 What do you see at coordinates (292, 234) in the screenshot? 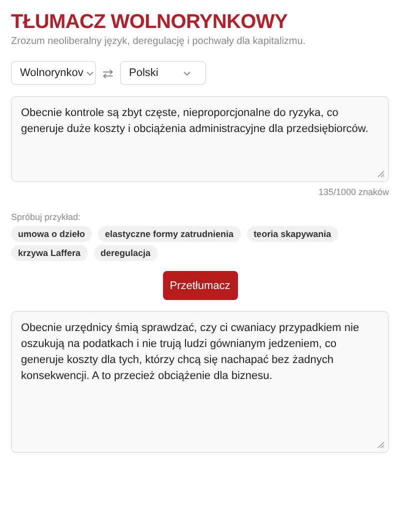
I see `example-chip: teoria skapywania` at bounding box center [292, 234].